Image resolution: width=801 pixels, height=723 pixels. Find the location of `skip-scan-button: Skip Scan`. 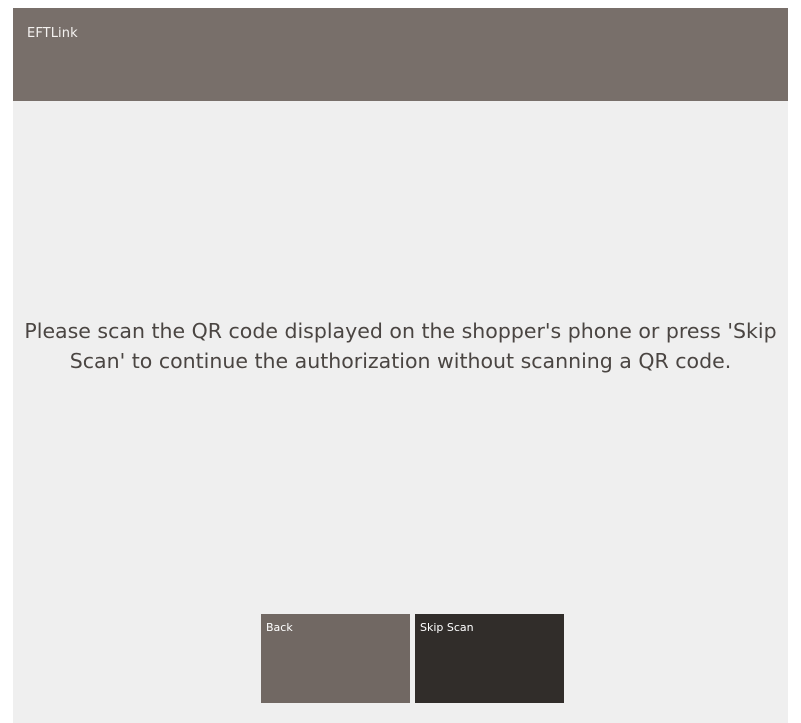

skip-scan-button: Skip Scan is located at coordinates (489, 658).